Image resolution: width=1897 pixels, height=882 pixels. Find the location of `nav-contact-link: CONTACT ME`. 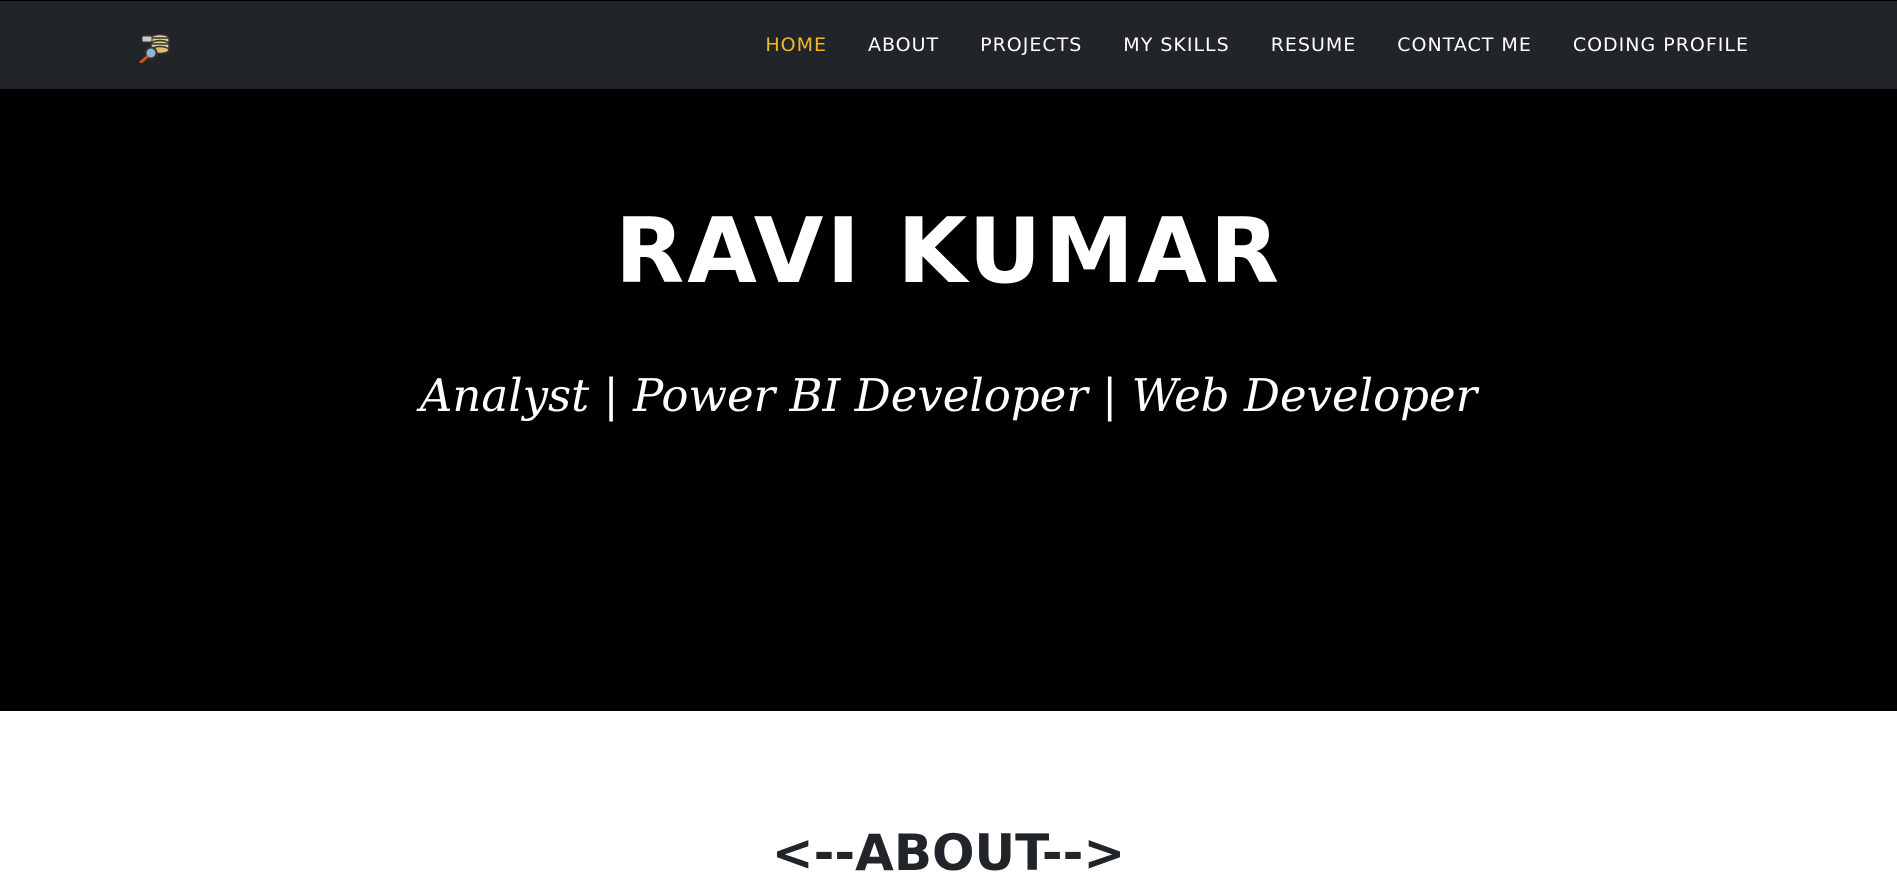

nav-contact-link: CONTACT ME is located at coordinates (1464, 45).